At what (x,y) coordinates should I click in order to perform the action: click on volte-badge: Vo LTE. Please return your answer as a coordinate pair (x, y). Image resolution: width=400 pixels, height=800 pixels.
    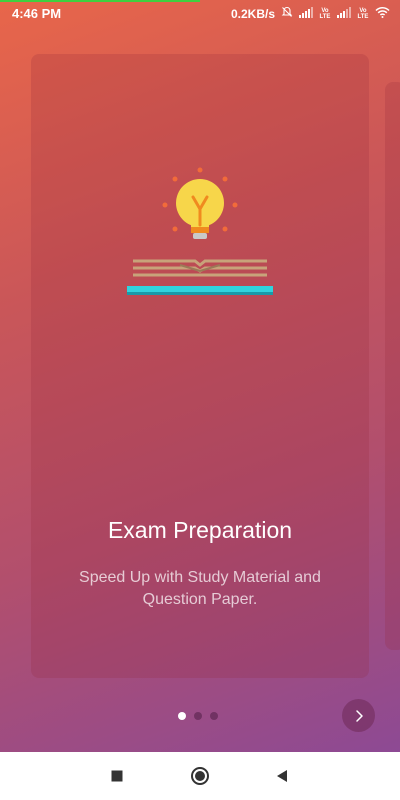
    Looking at the image, I should click on (325, 13).